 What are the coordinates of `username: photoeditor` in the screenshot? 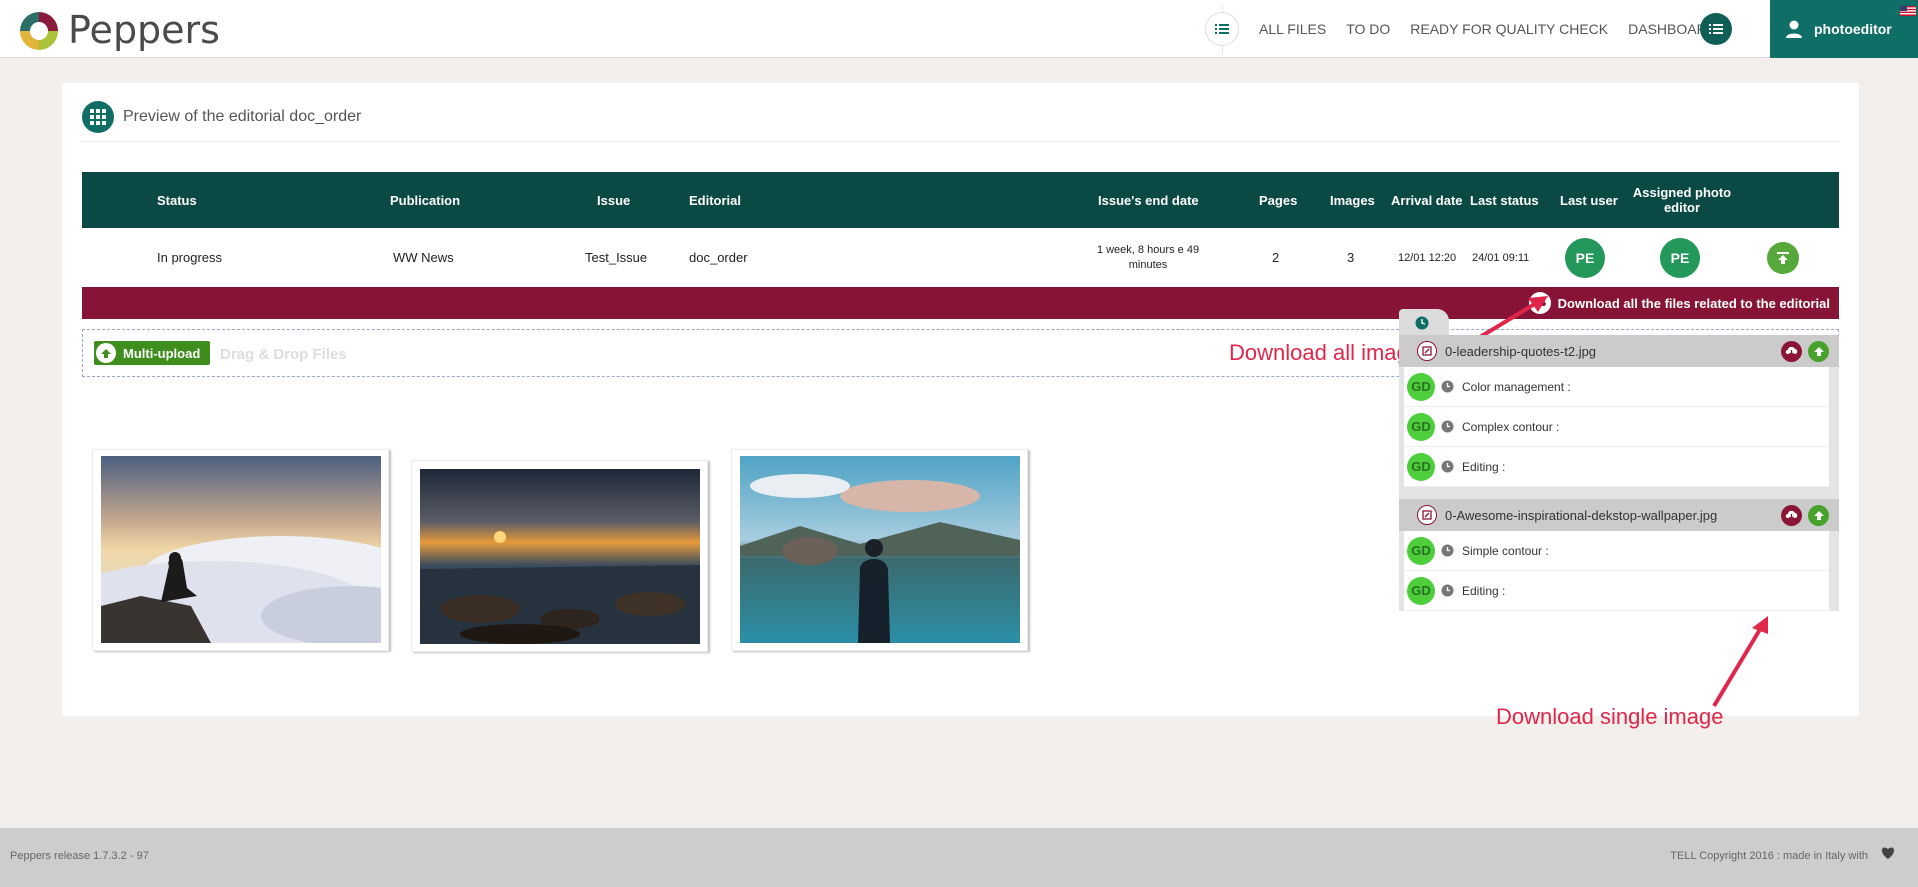 It's located at (1853, 29).